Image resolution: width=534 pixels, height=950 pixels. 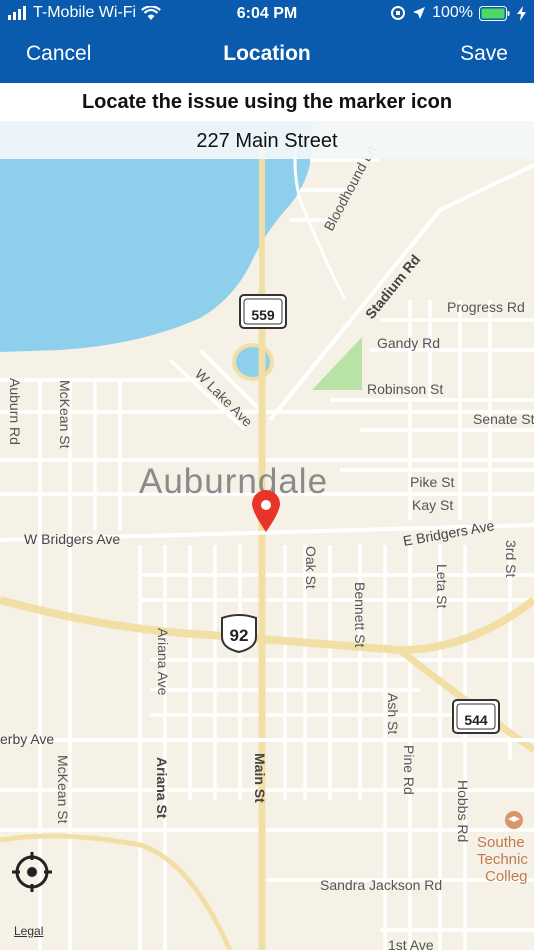 I want to click on road-label-ariana-st: Ariana St, so click(x=162, y=788).